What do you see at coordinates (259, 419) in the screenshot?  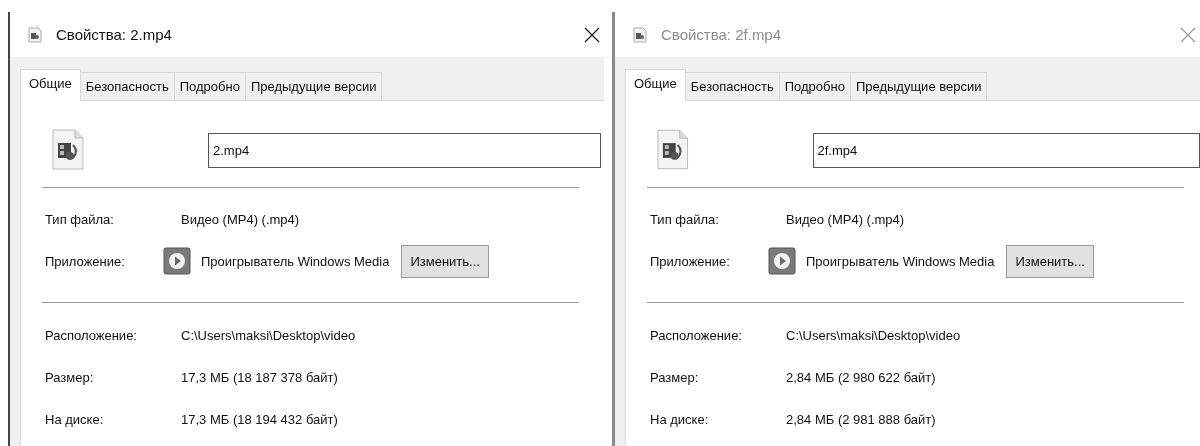 I see `property-value: 17,3 МБ (18 194 432 байт)` at bounding box center [259, 419].